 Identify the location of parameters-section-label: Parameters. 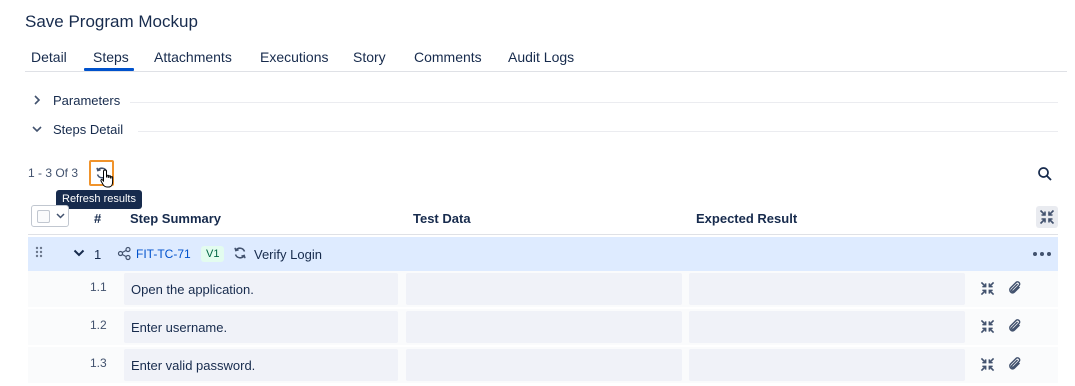
(87, 100).